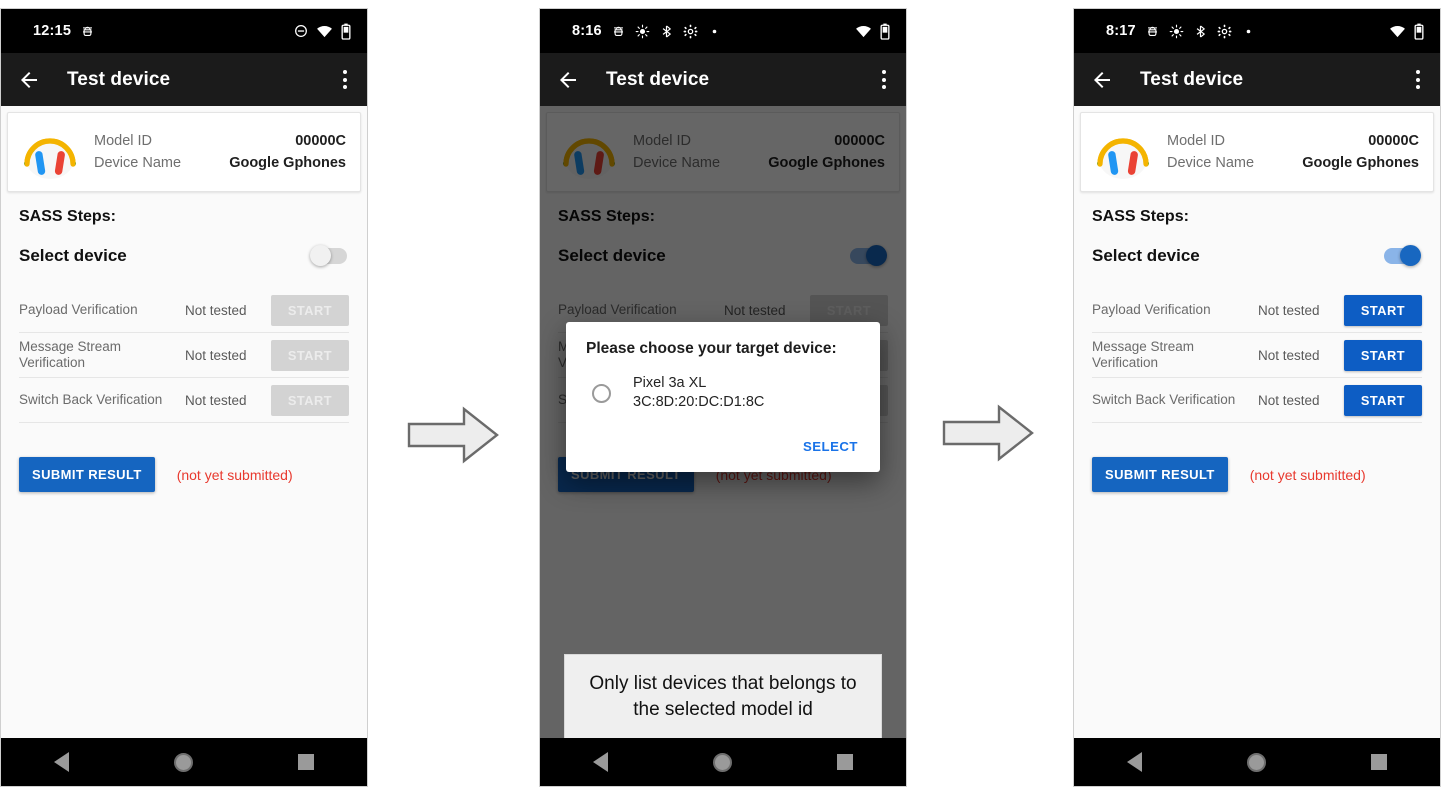 This screenshot has width=1442, height=795. Describe the element at coordinates (1121, 31) in the screenshot. I see `status-bar-clock: 8:17` at that location.